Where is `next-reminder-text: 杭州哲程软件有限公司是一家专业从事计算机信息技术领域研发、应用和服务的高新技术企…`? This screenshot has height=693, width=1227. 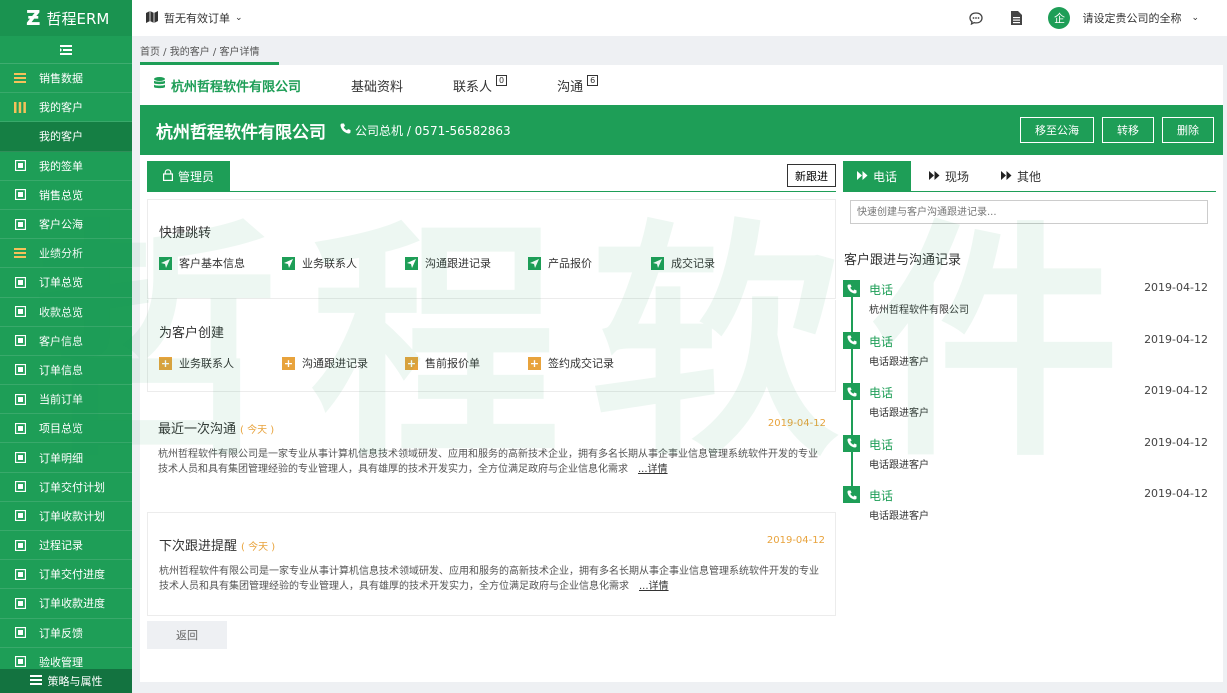
next-reminder-text: 杭州哲程软件有限公司是一家专业从事计算机信息技术领域研发、应用和服务的高新技术企… is located at coordinates (491, 579).